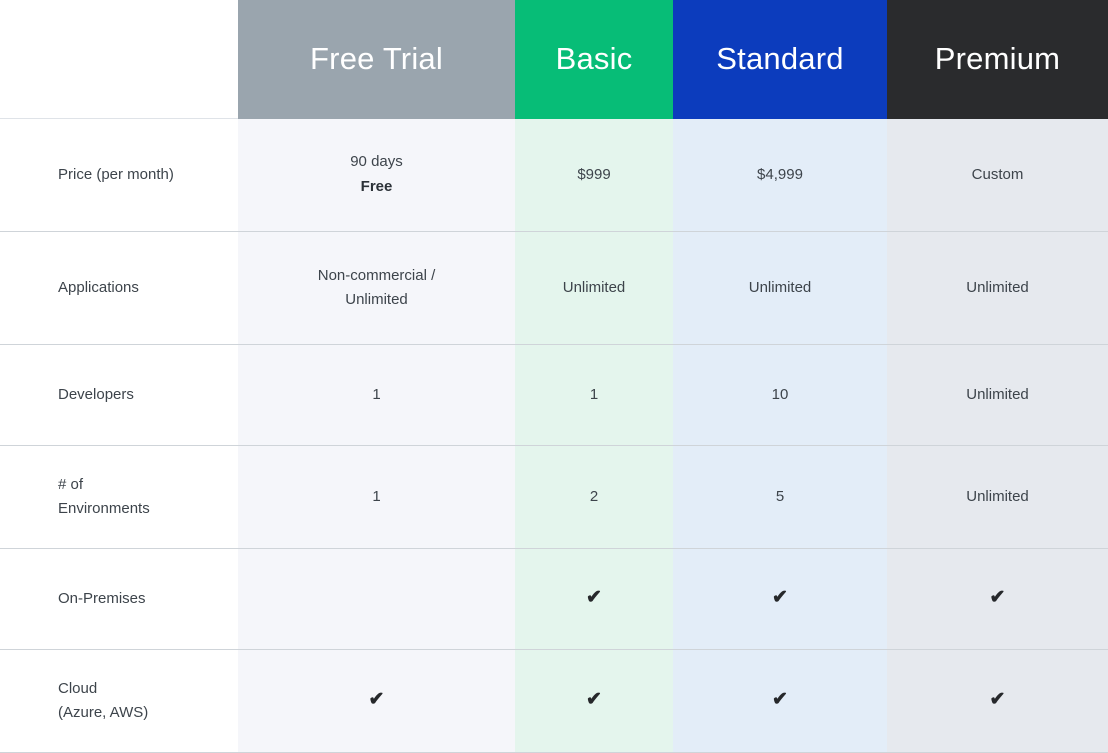 The image size is (1108, 753). Describe the element at coordinates (780, 288) in the screenshot. I see `cell-applications-standard: Unlimited` at that location.